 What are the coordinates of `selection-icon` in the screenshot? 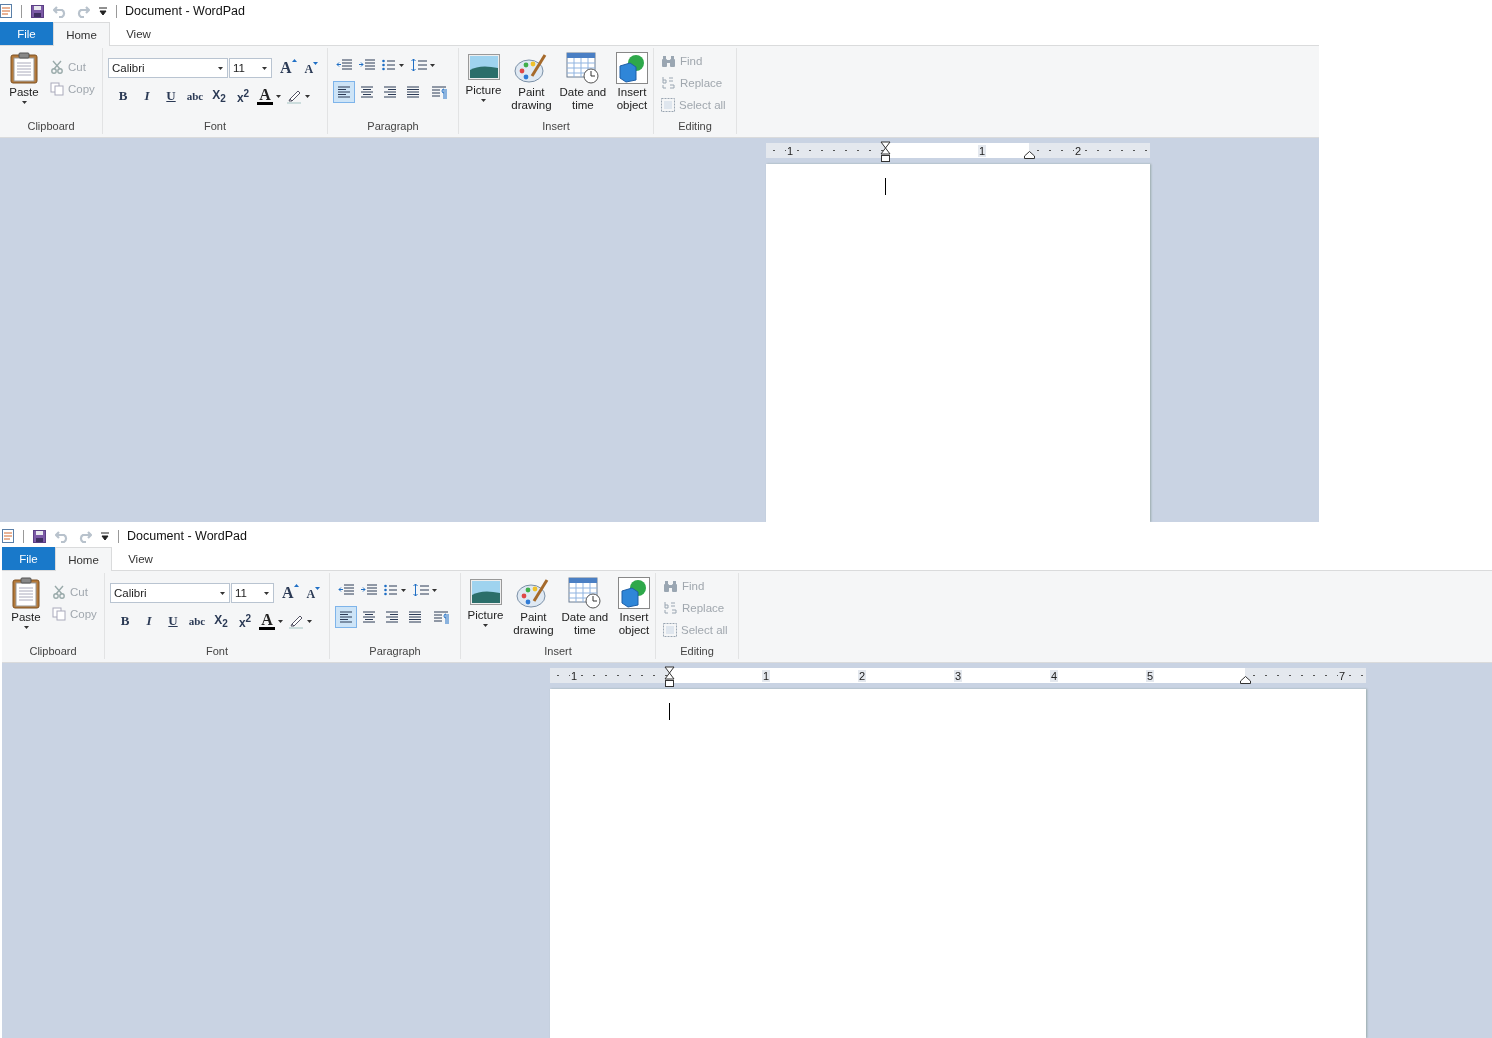 It's located at (668, 105).